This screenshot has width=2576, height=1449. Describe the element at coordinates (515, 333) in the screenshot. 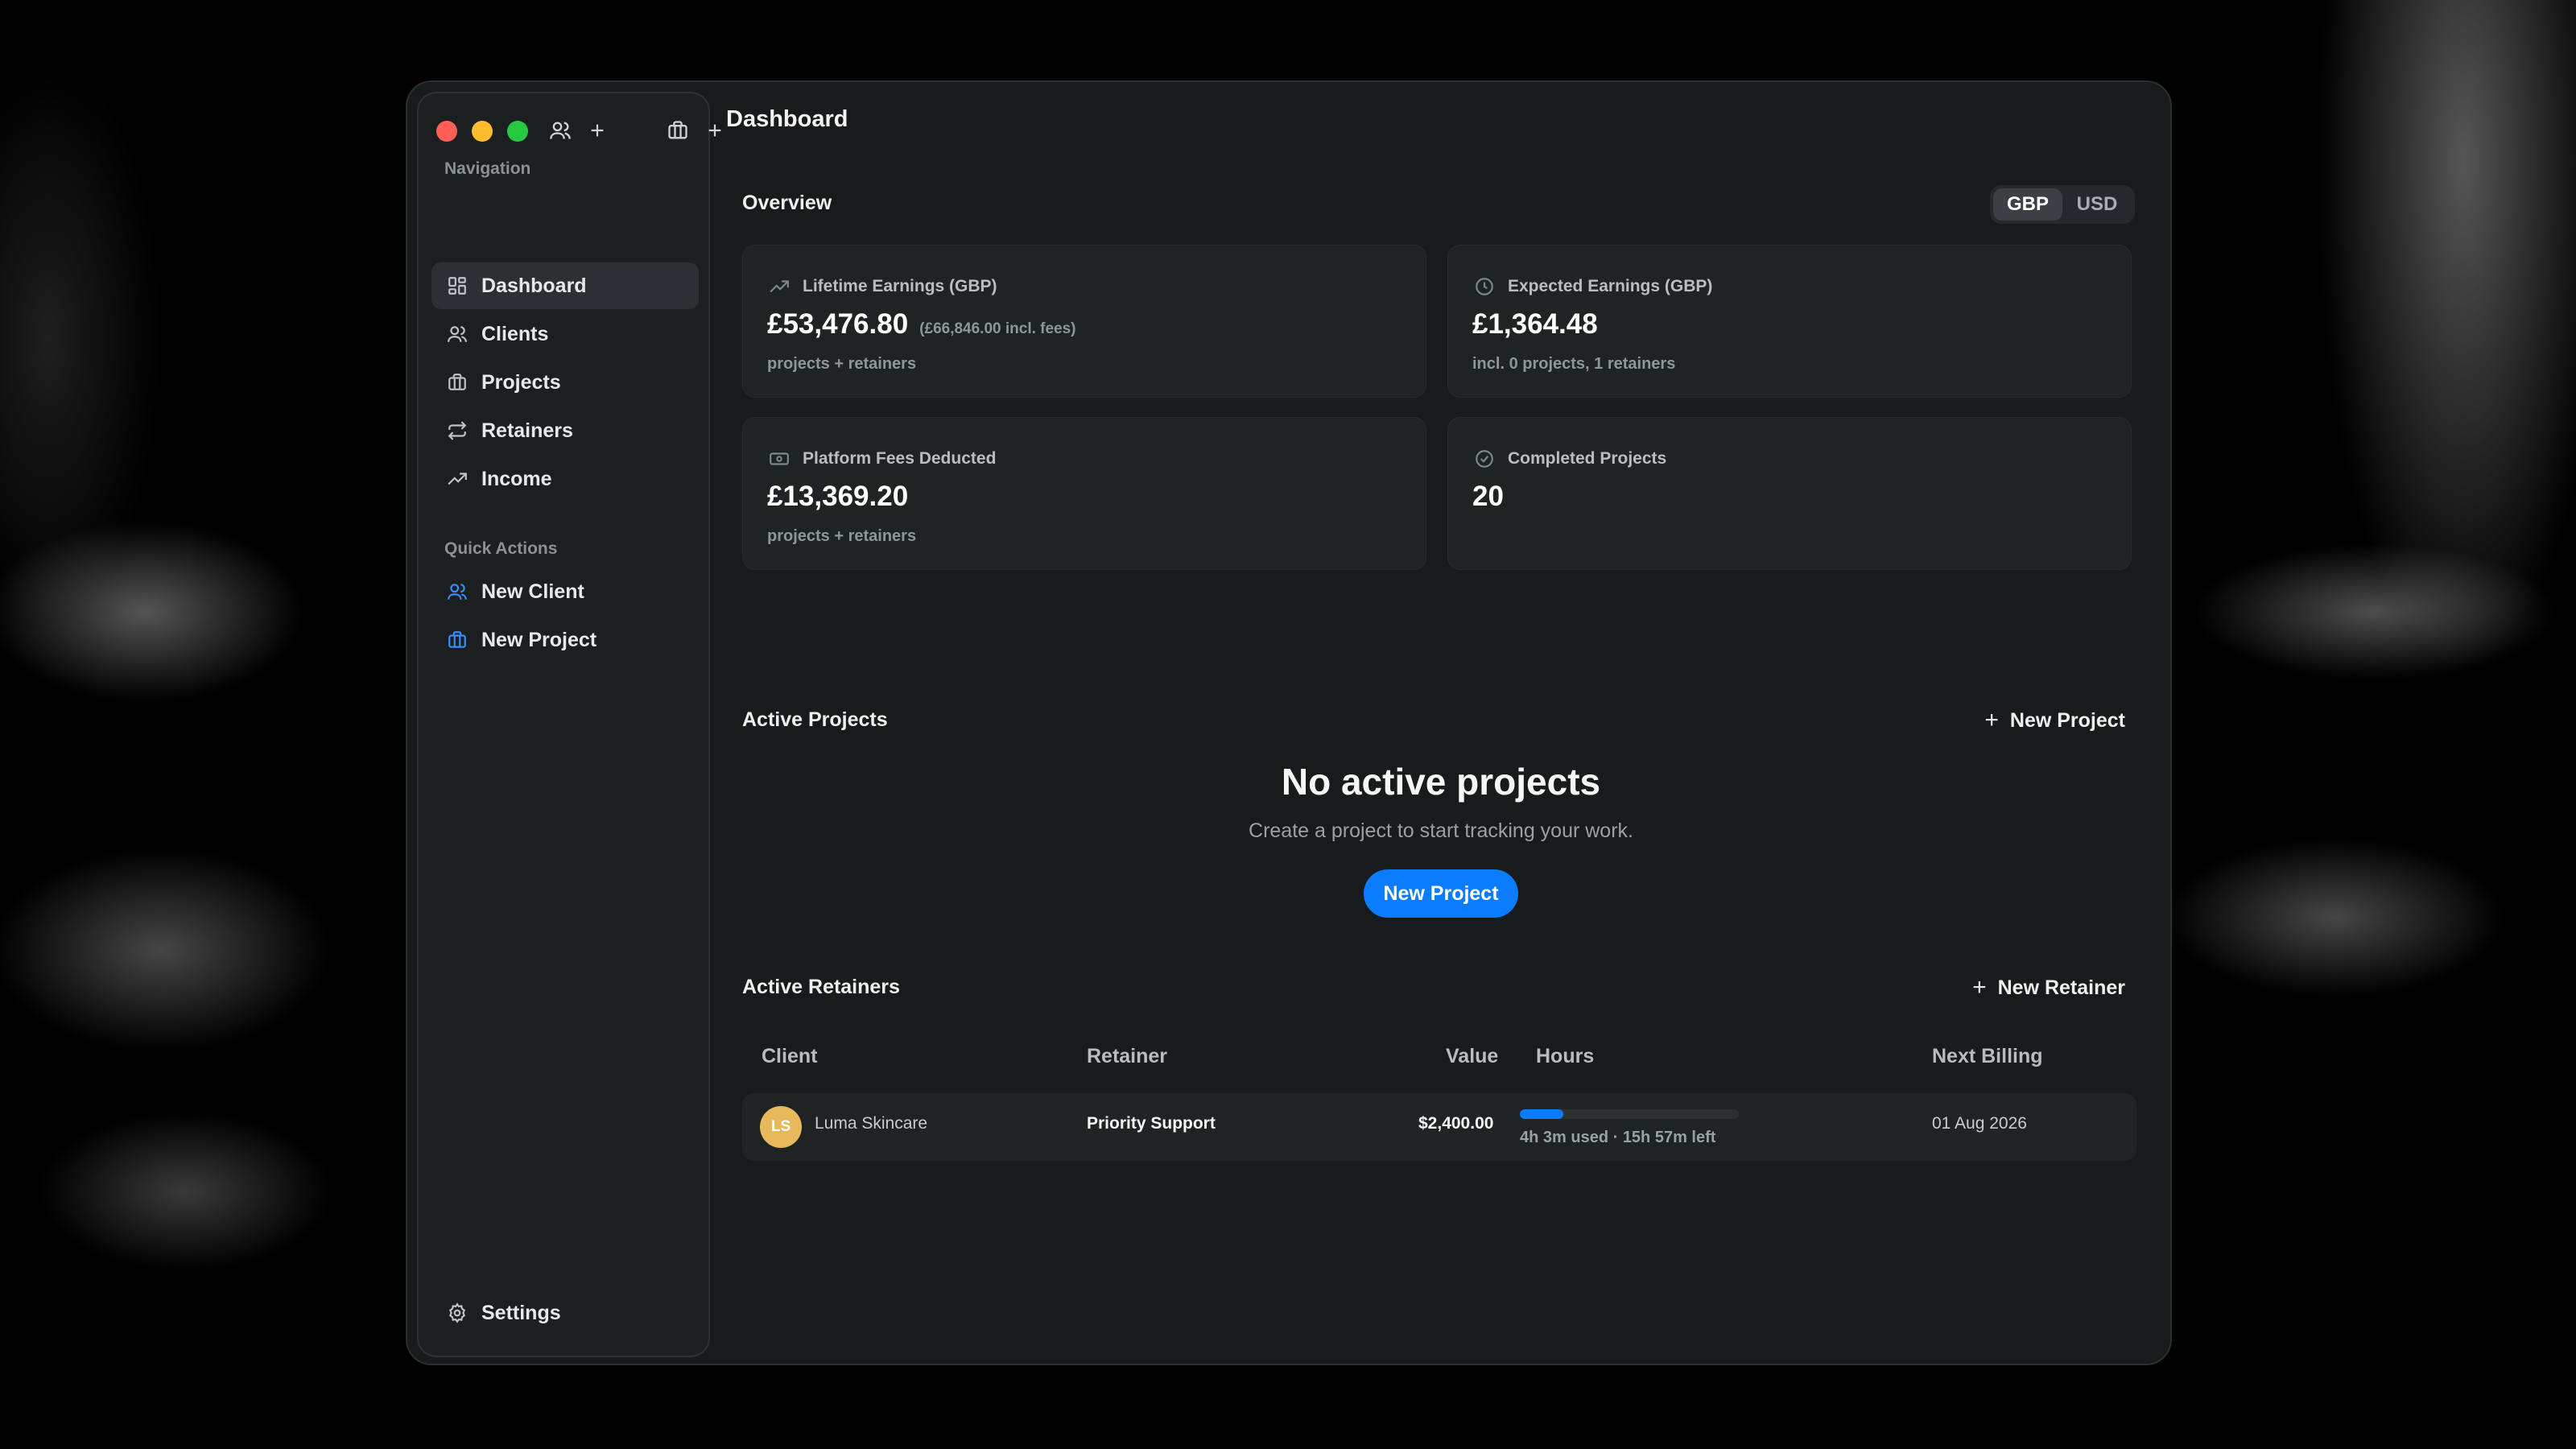

I see `sidebar-item-label: Clients` at that location.